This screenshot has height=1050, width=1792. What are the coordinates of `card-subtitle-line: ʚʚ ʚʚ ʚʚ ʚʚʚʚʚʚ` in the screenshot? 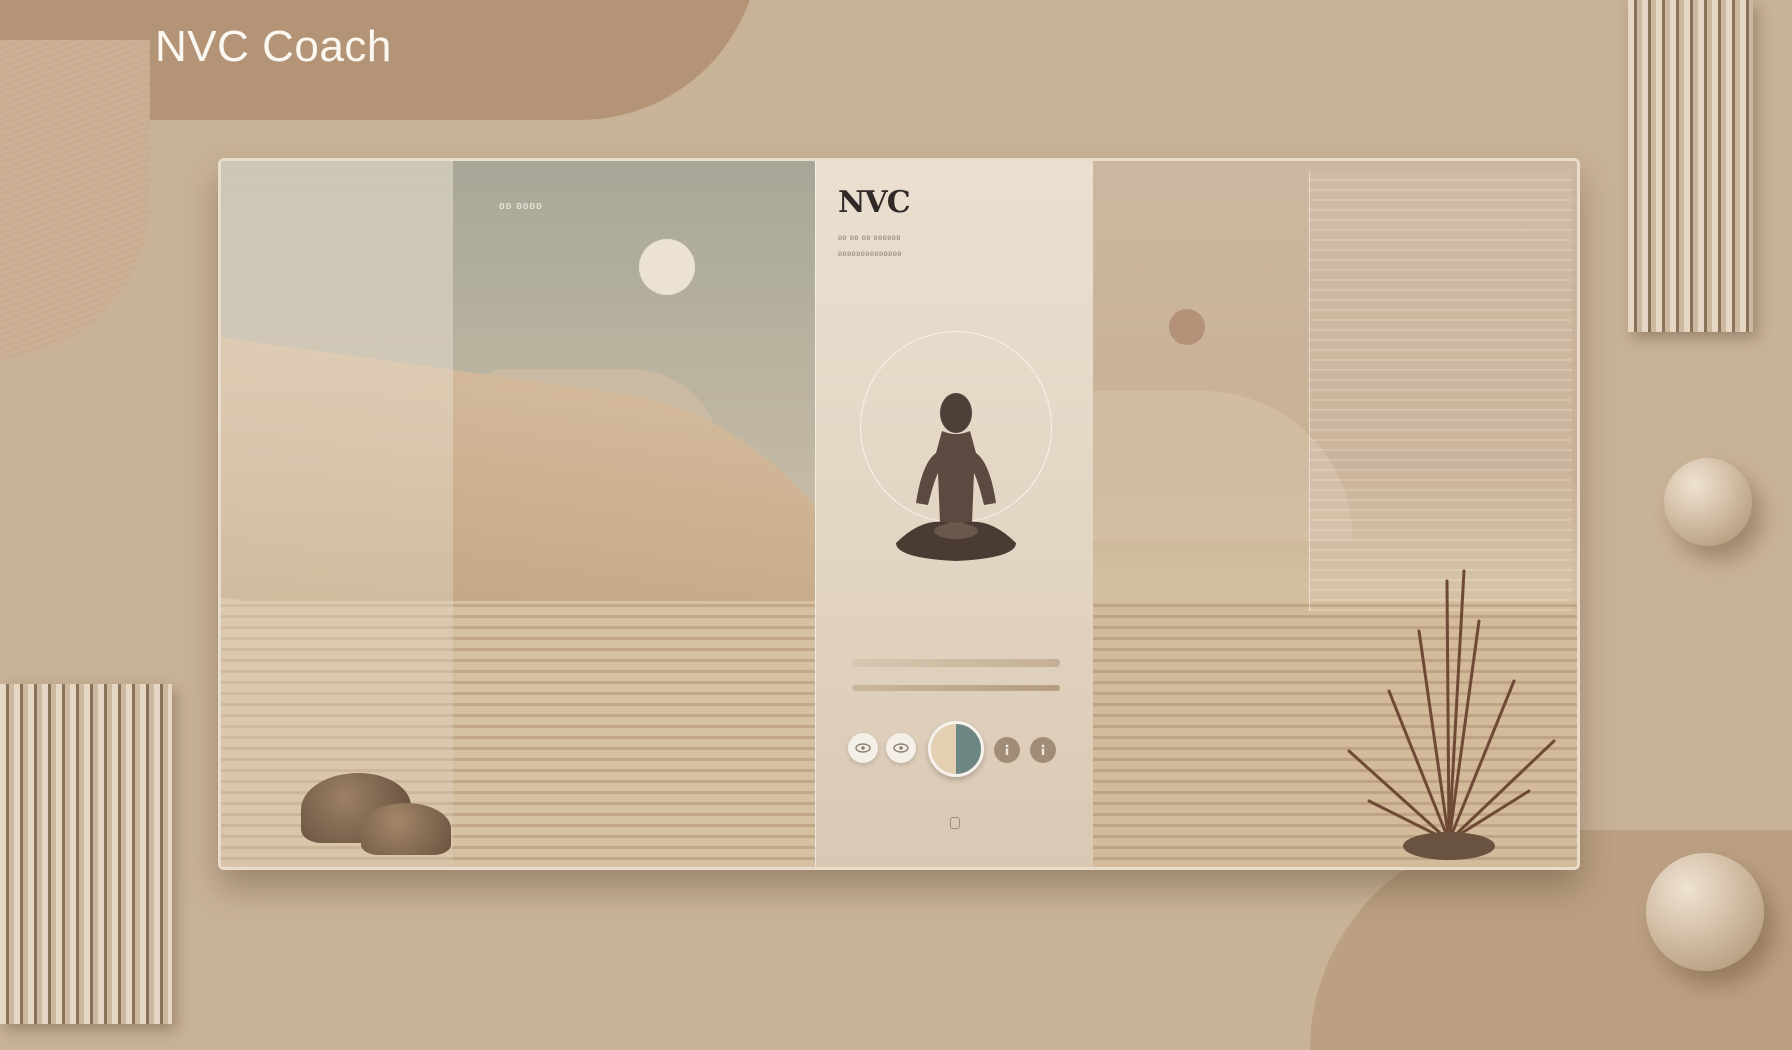 It's located at (869, 237).